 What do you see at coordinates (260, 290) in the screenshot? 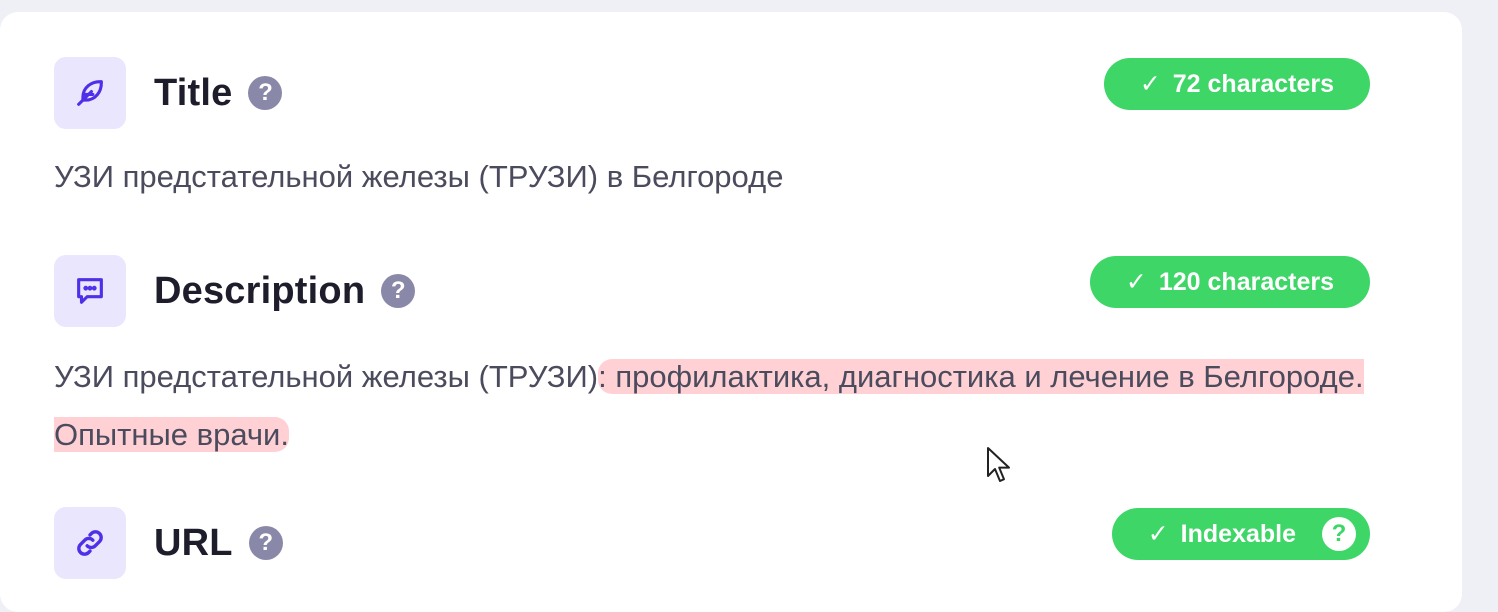
I see `description-label: Description` at bounding box center [260, 290].